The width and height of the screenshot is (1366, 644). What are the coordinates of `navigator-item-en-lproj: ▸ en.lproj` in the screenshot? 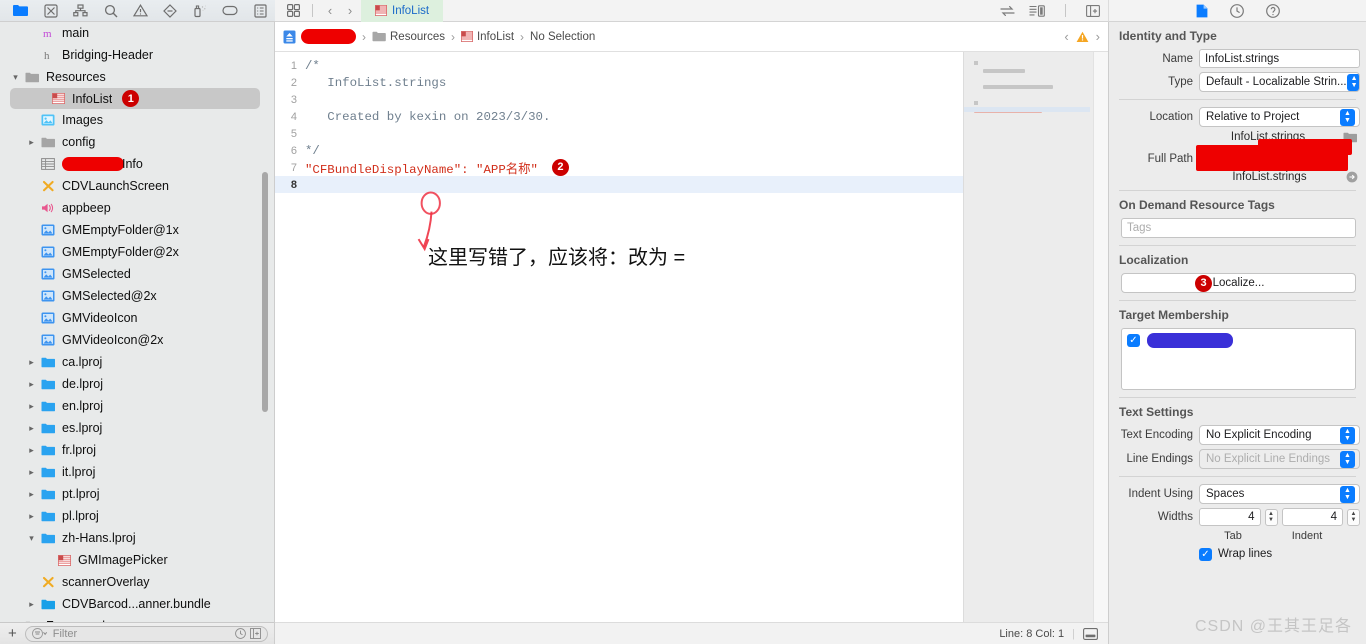 It's located at (137, 406).